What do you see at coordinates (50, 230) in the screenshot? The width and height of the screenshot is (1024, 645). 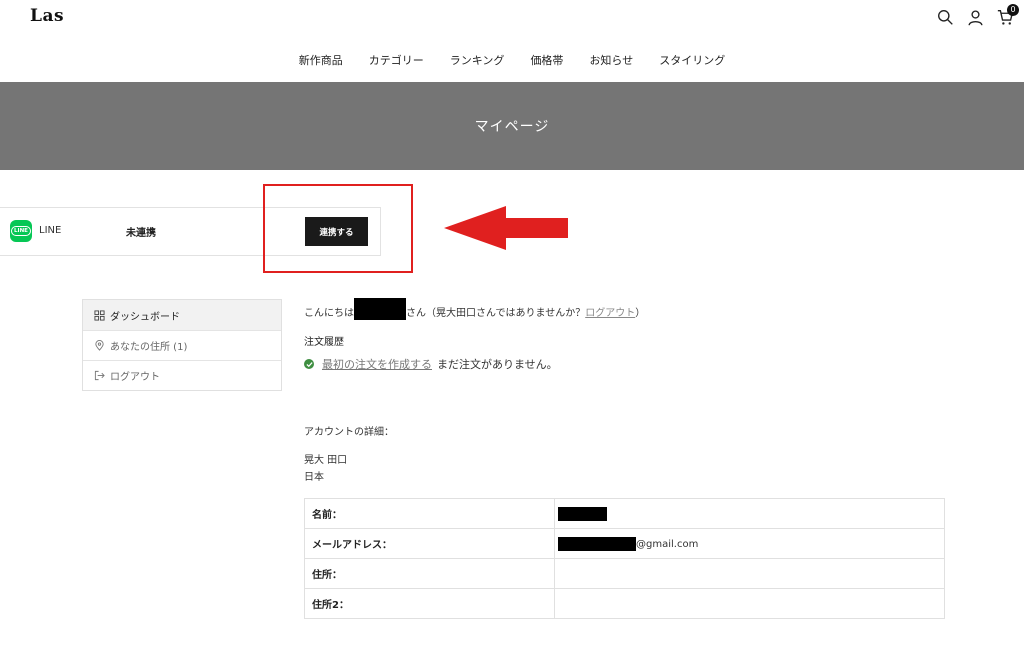 I see `line-label: LINE` at bounding box center [50, 230].